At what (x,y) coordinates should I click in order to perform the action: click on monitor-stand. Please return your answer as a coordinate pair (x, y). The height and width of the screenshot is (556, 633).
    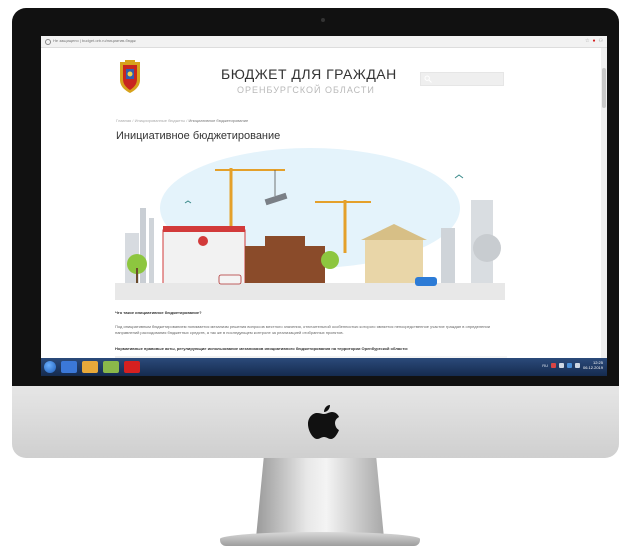
    Looking at the image, I should click on (320, 498).